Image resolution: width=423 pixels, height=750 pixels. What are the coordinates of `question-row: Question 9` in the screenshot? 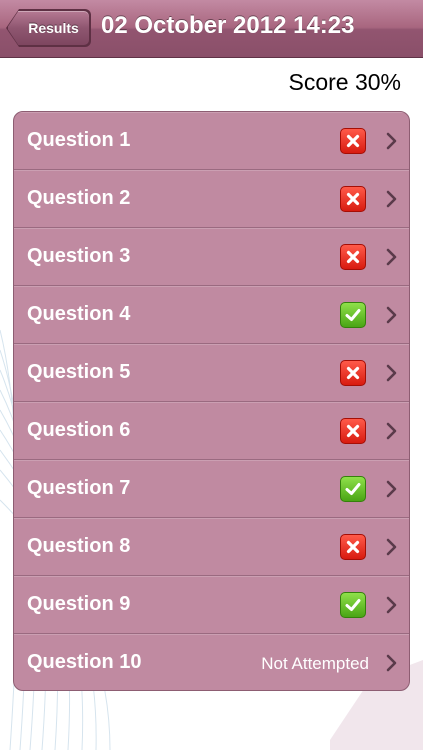 It's located at (211, 605).